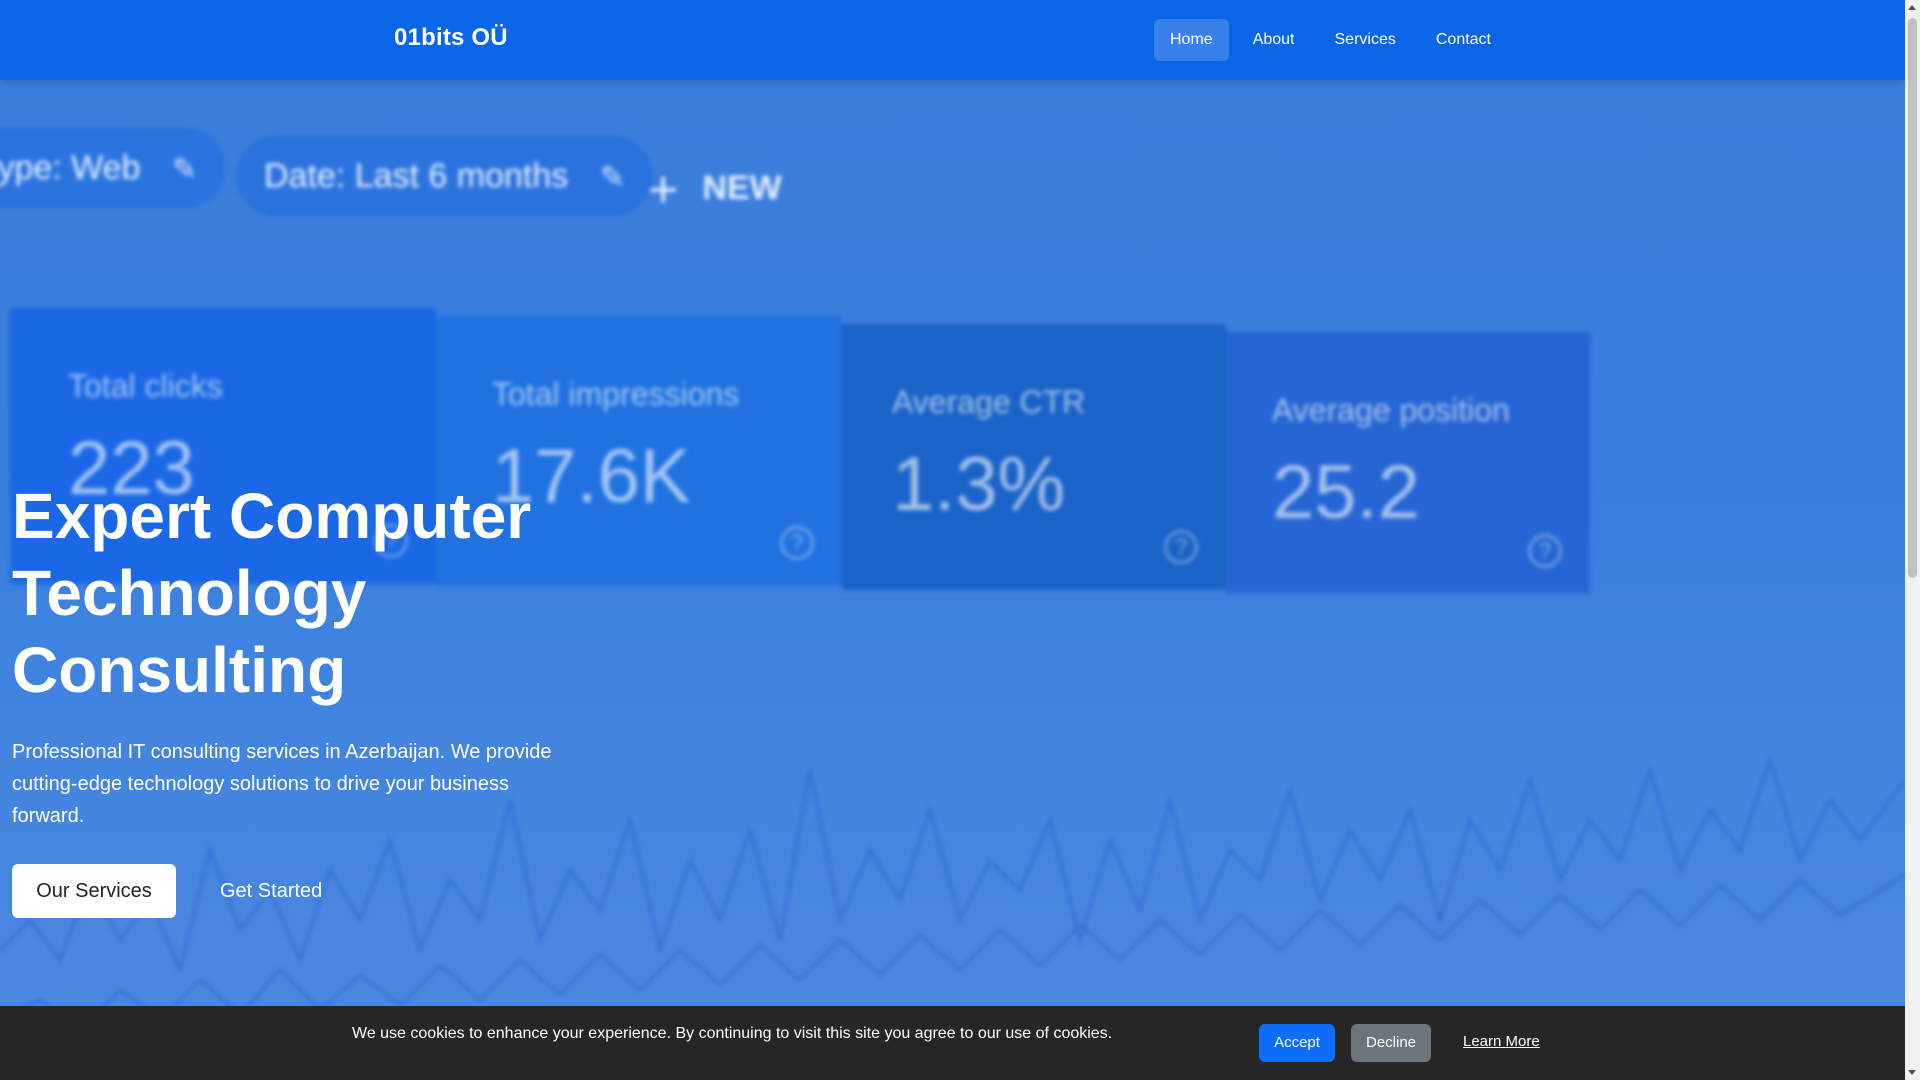 This screenshot has width=1920, height=1080. What do you see at coordinates (272, 593) in the screenshot?
I see `hero-title: Expert Computer Technology Consulting` at bounding box center [272, 593].